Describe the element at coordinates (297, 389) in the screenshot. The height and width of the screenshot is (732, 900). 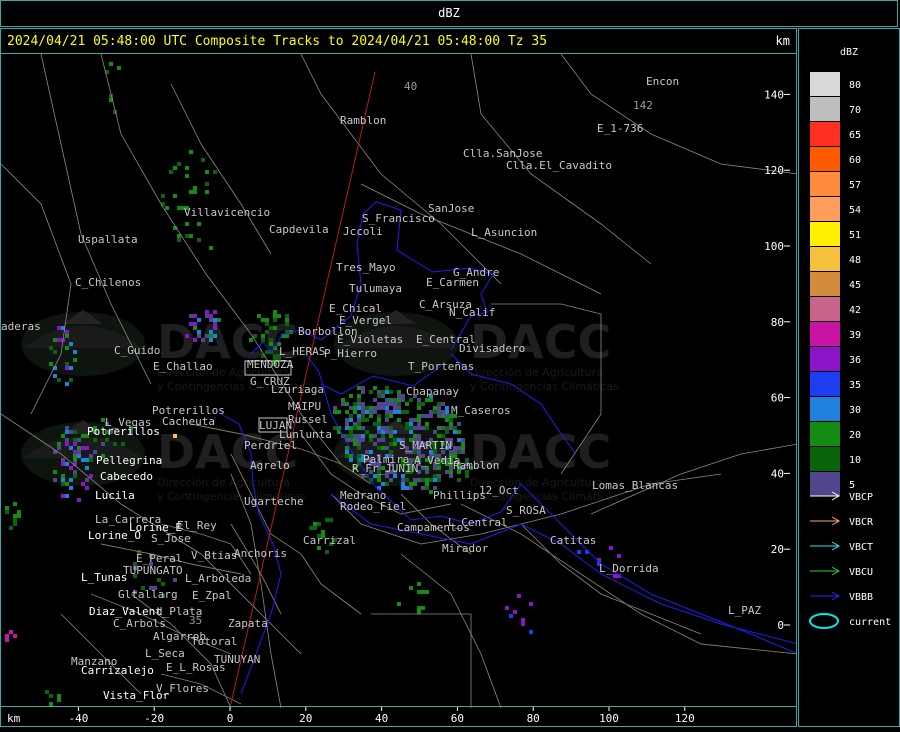
I see `place-label: Lzuriaga` at that location.